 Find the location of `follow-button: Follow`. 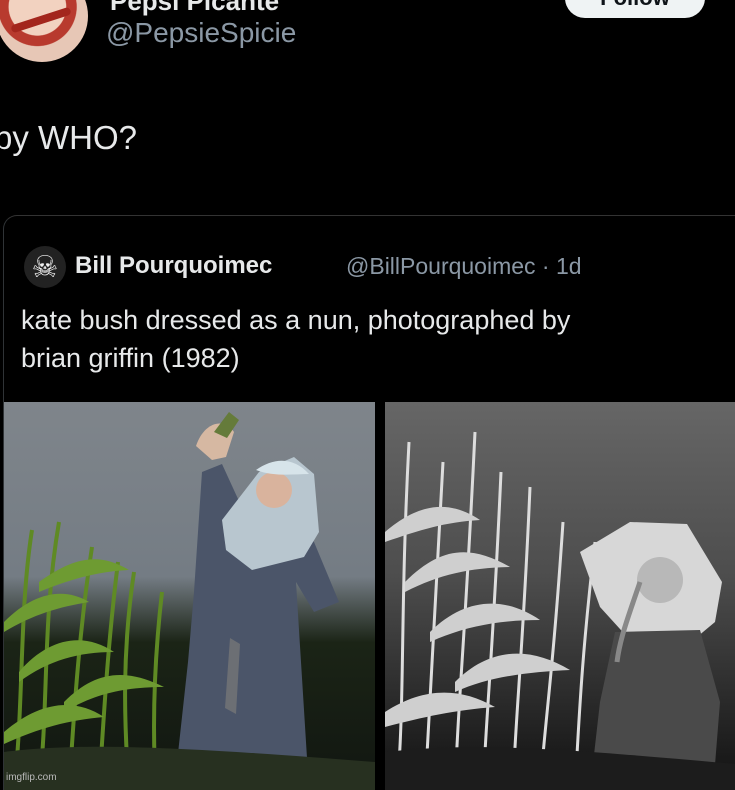

follow-button: Follow is located at coordinates (635, 9).